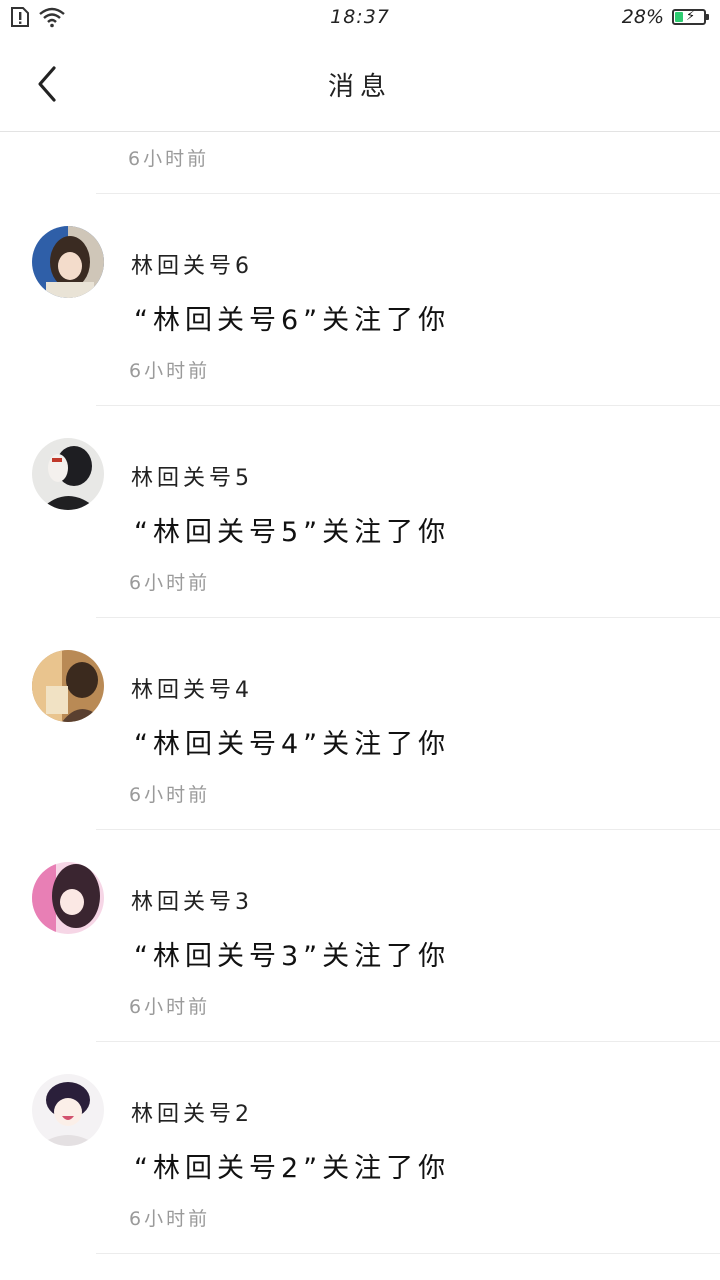 The image size is (720, 1280). Describe the element at coordinates (192, 900) in the screenshot. I see `user-name: 林回关号3` at that location.